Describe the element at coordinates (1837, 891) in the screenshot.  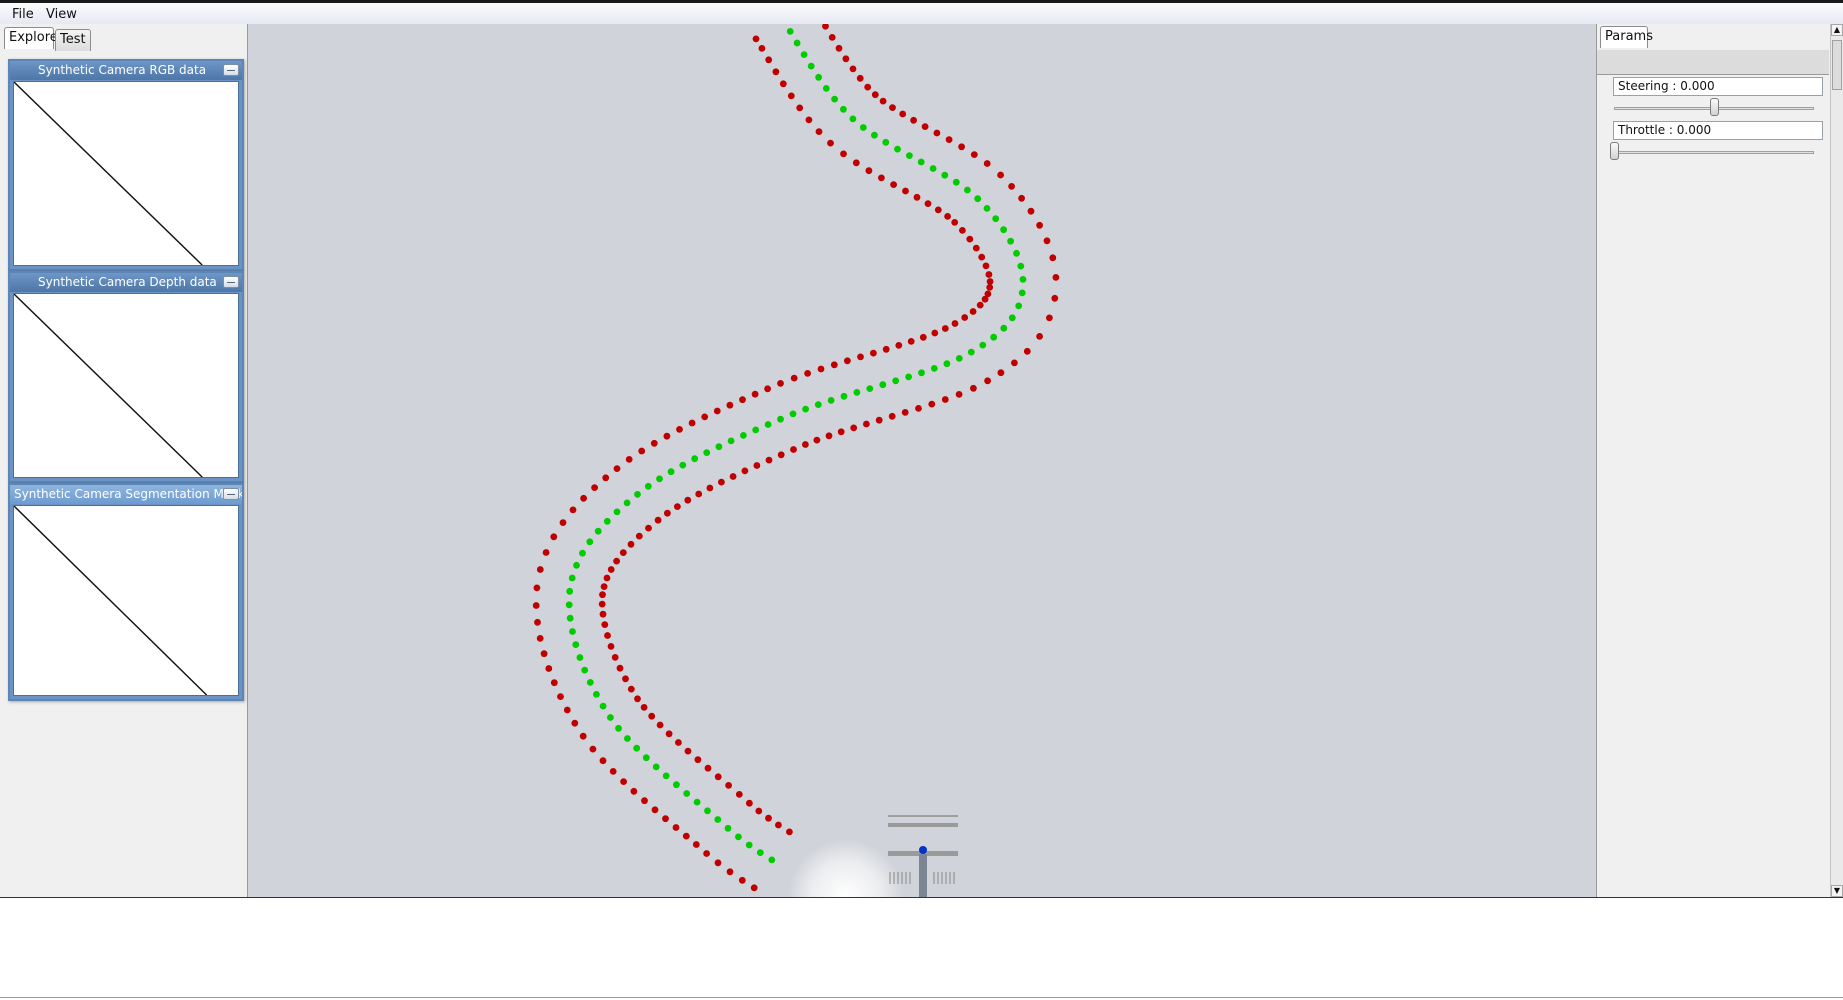
I see `scroll-down-icon: ▼` at that location.